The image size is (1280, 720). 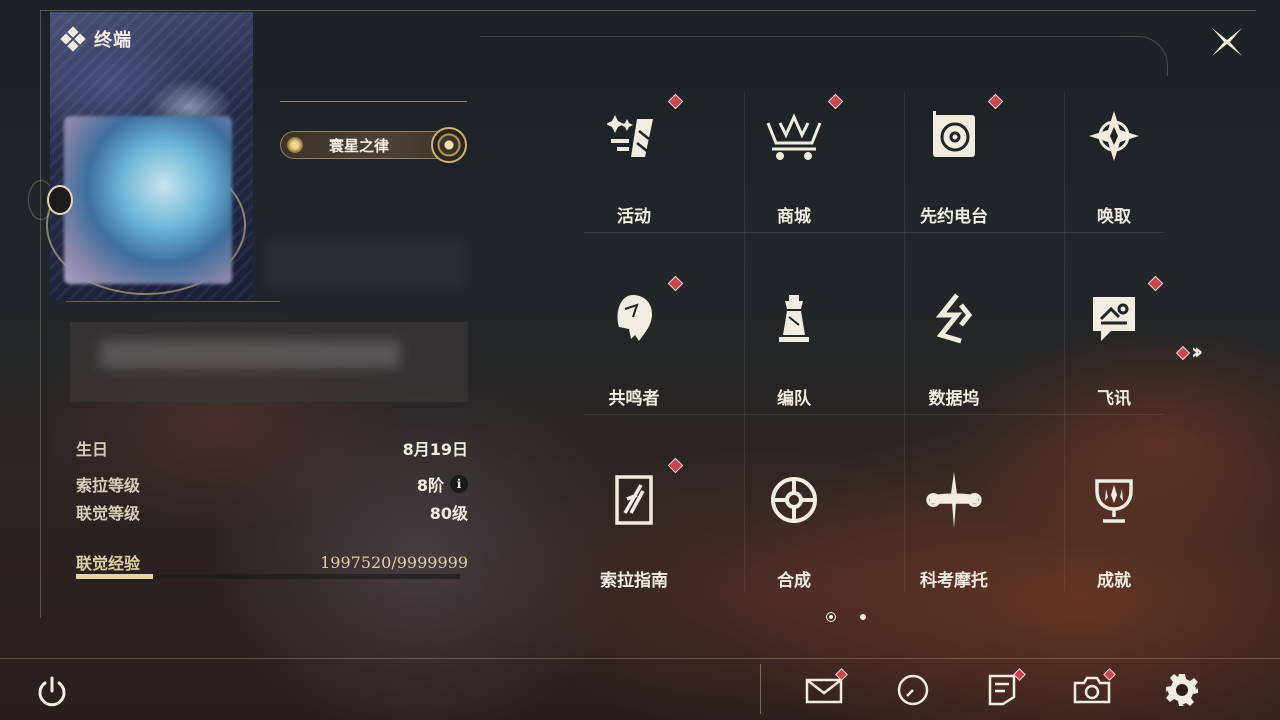 I want to click on bottom-bar-divider, so click(x=760, y=689).